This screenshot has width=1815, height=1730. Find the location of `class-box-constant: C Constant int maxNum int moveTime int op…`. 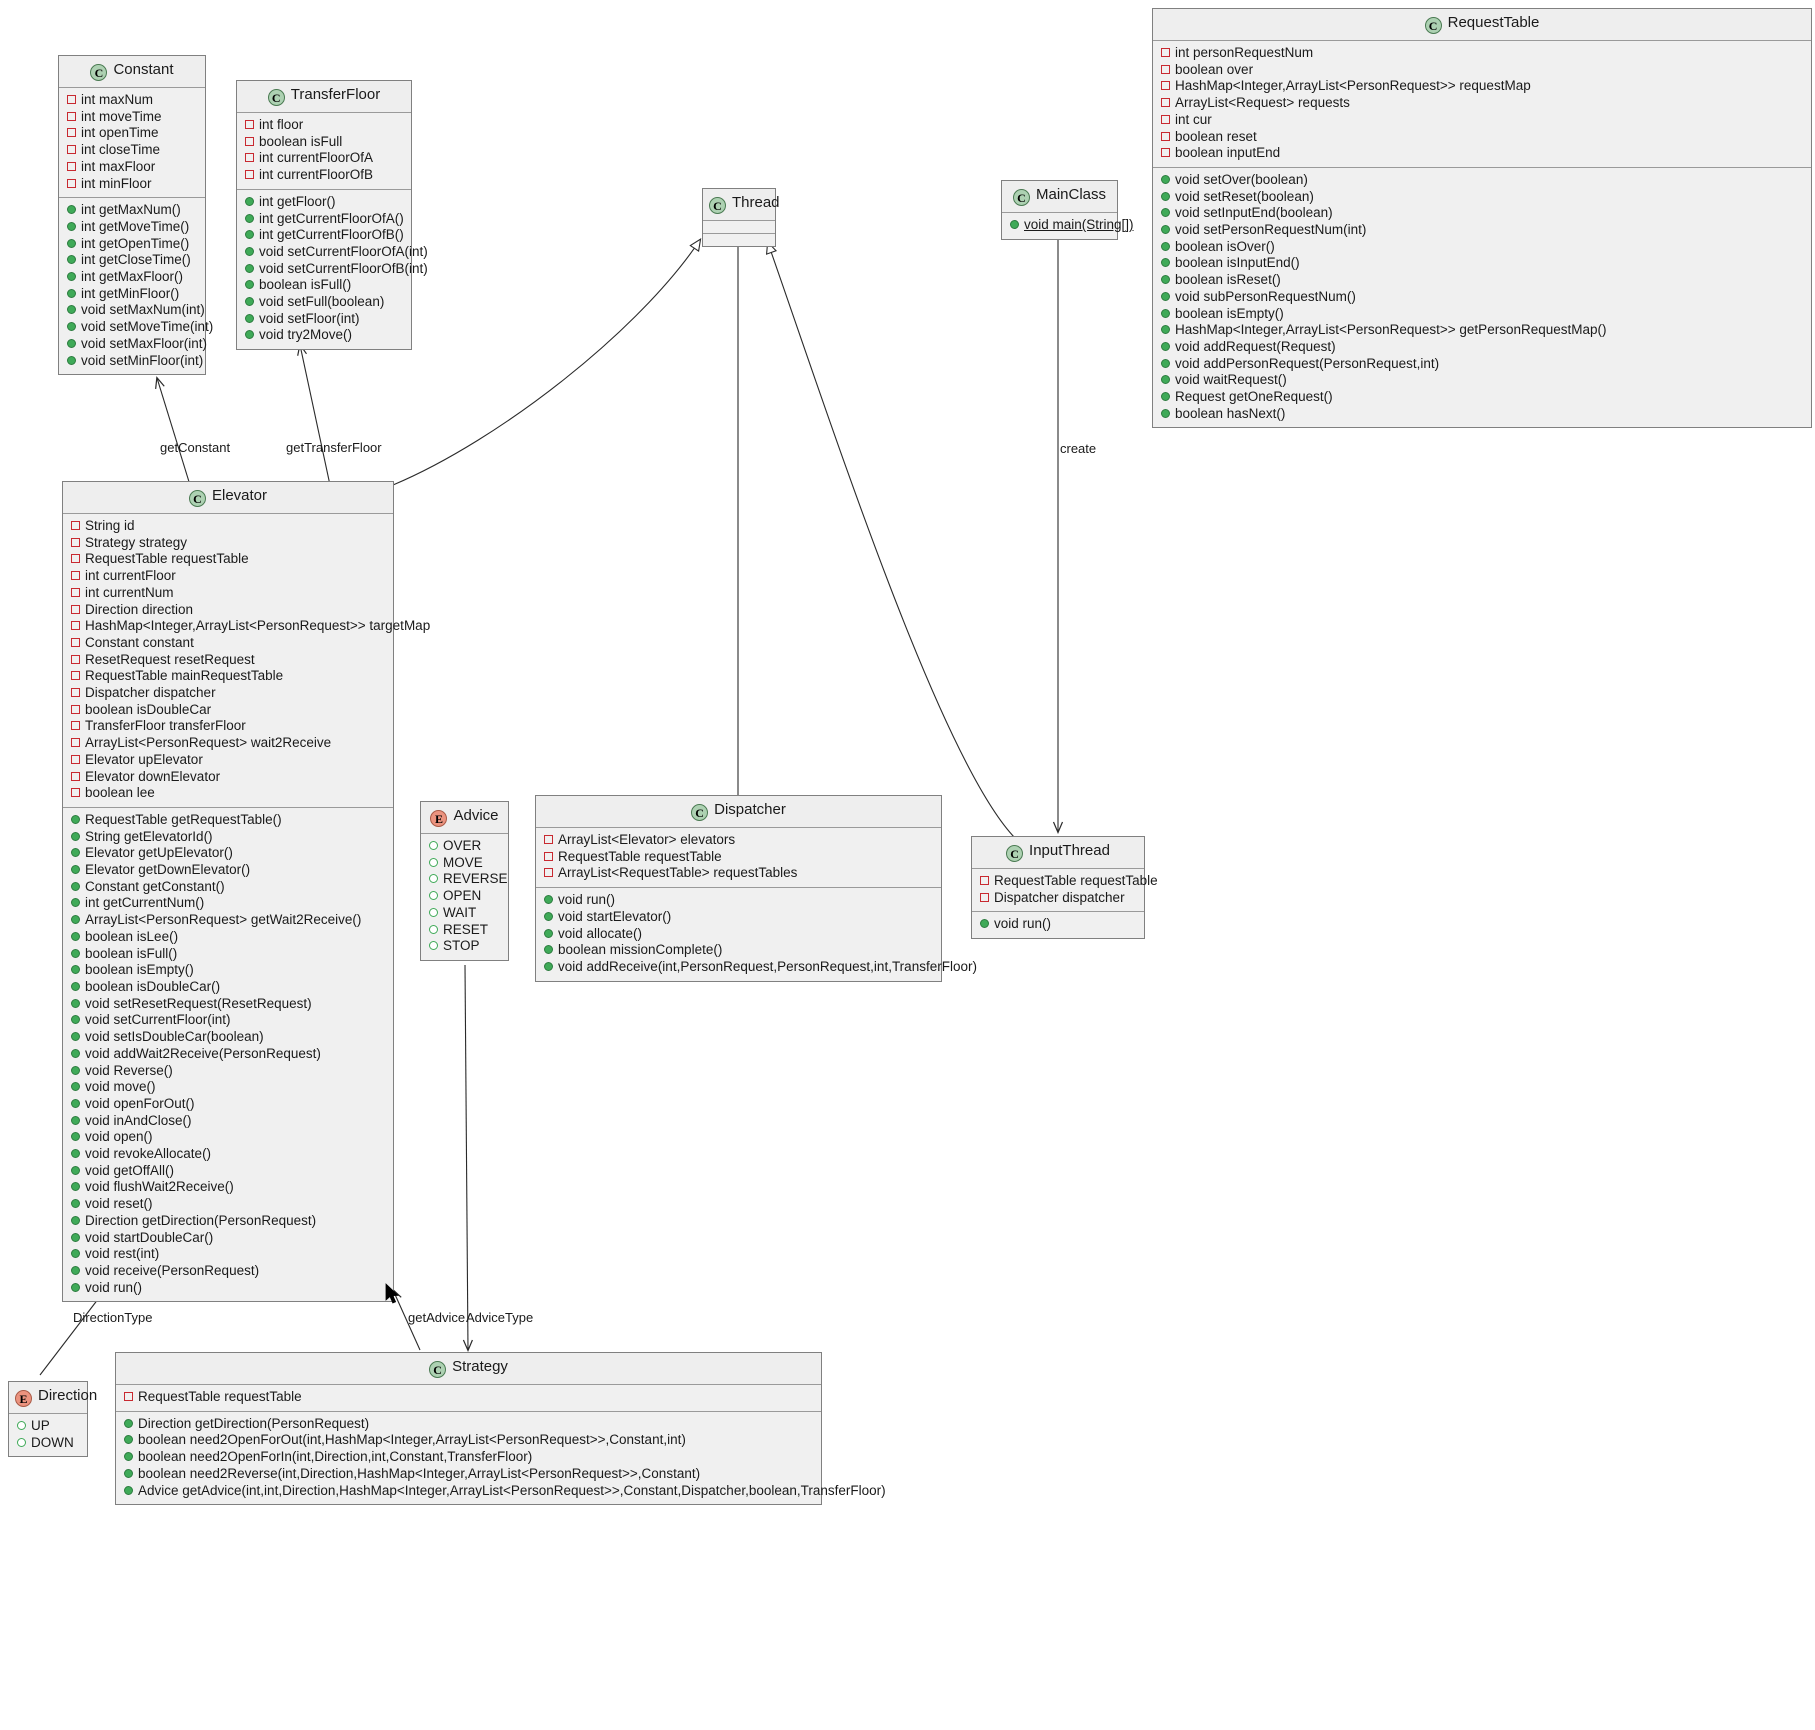

class-box-constant: C Constant int maxNum int moveTime int op… is located at coordinates (135, 215).